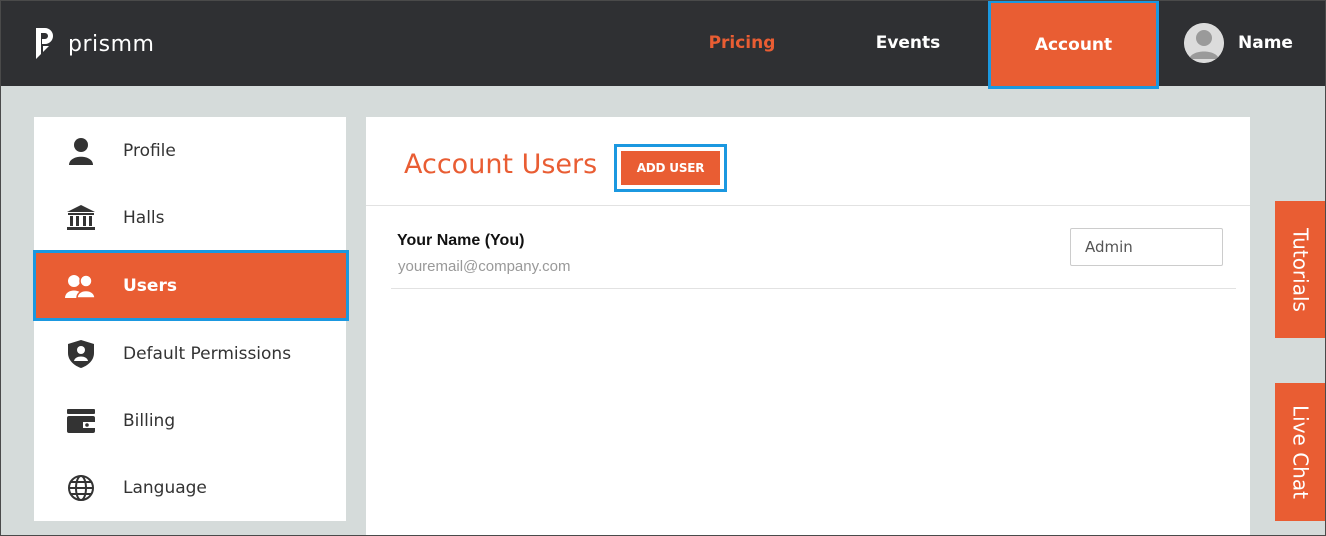  What do you see at coordinates (1146, 247) in the screenshot?
I see `role-select: Admin` at bounding box center [1146, 247].